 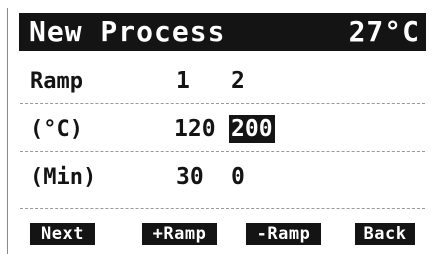 I want to click on current-temperature: 27°C, so click(x=384, y=31).